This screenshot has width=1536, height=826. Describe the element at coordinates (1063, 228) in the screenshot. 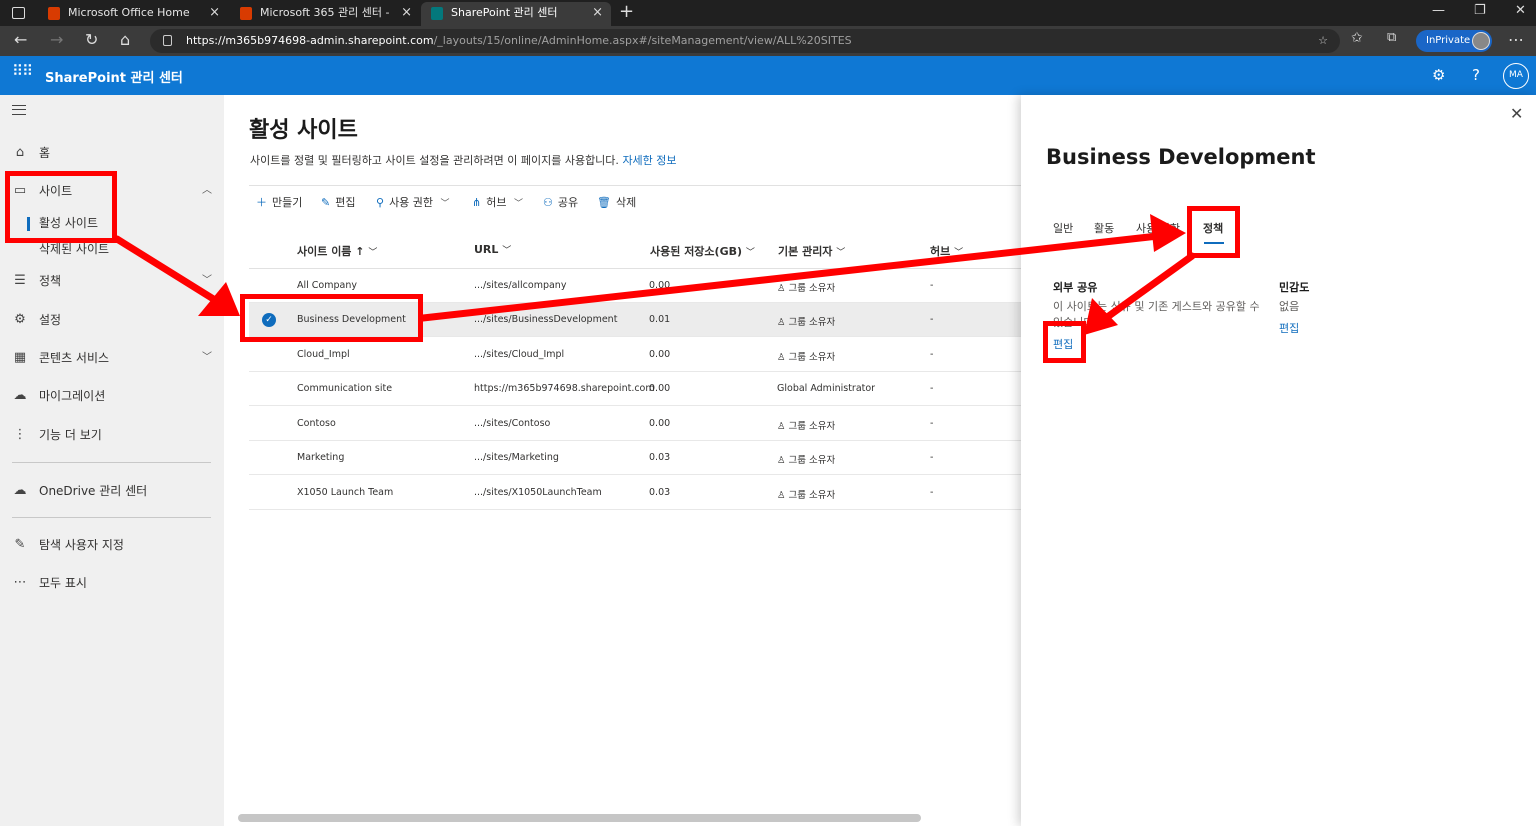

I see `tab-general: 일반` at that location.